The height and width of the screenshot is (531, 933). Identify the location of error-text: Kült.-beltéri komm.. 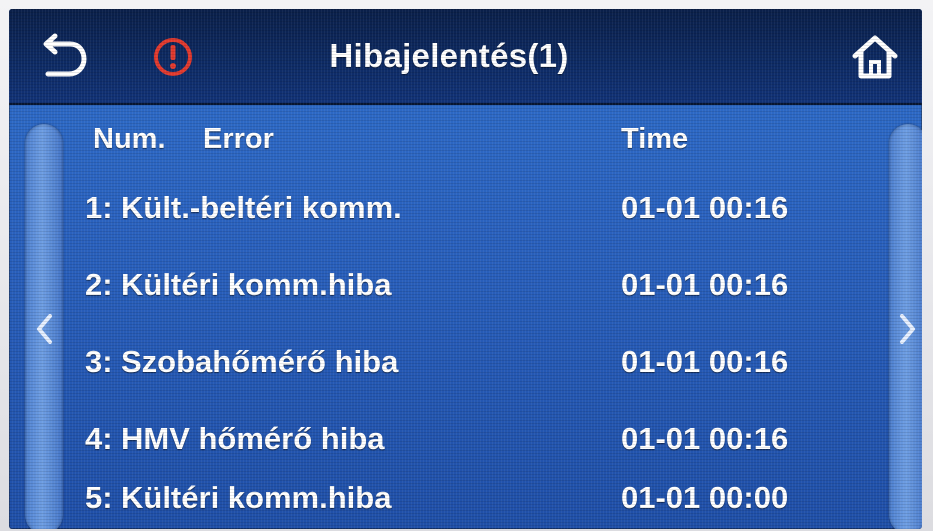
(261, 207).